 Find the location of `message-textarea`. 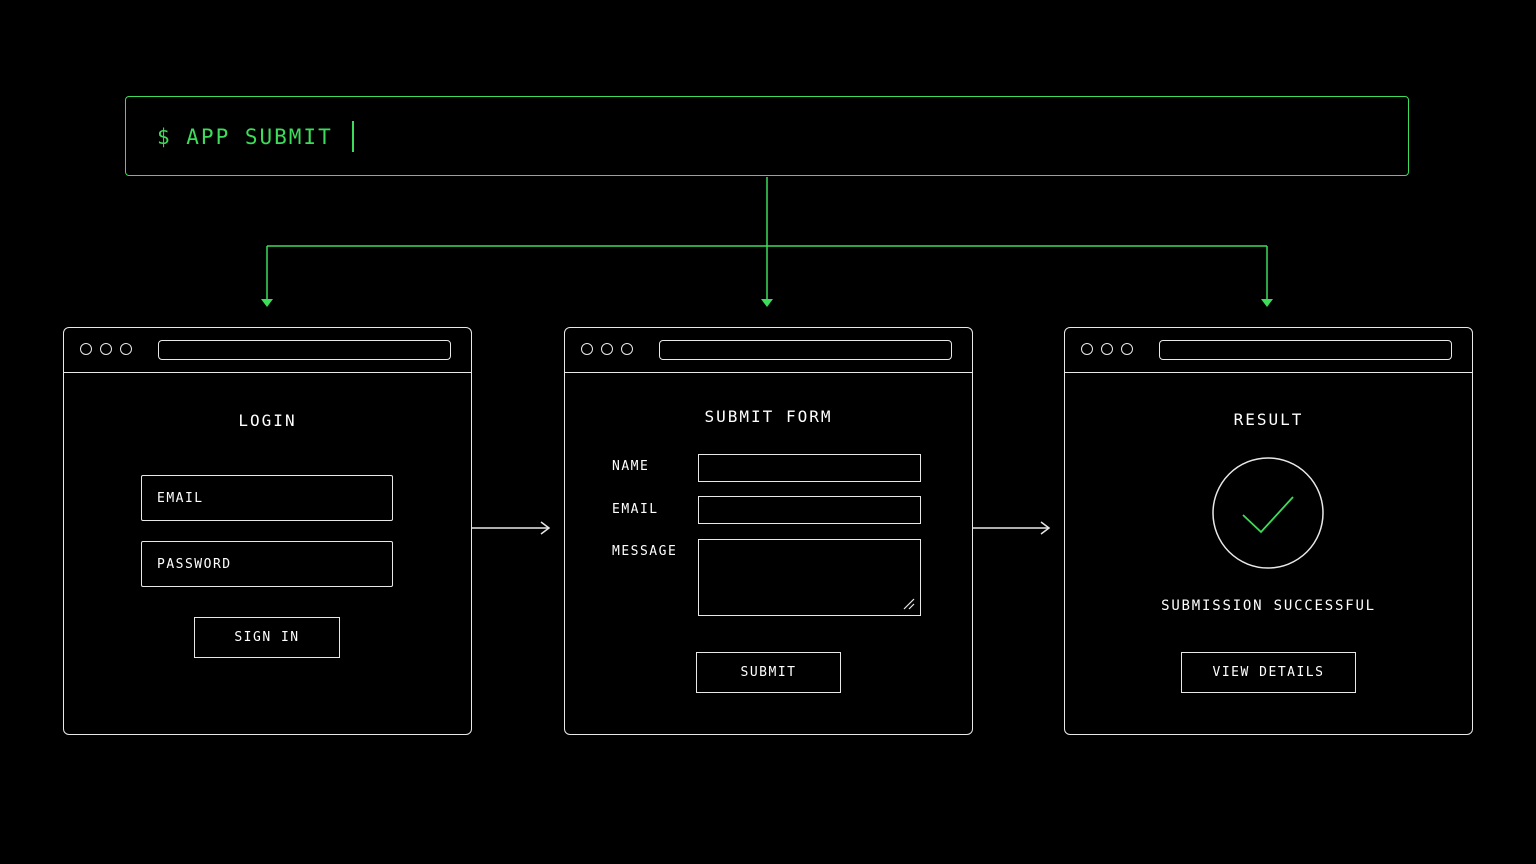

message-textarea is located at coordinates (809, 577).